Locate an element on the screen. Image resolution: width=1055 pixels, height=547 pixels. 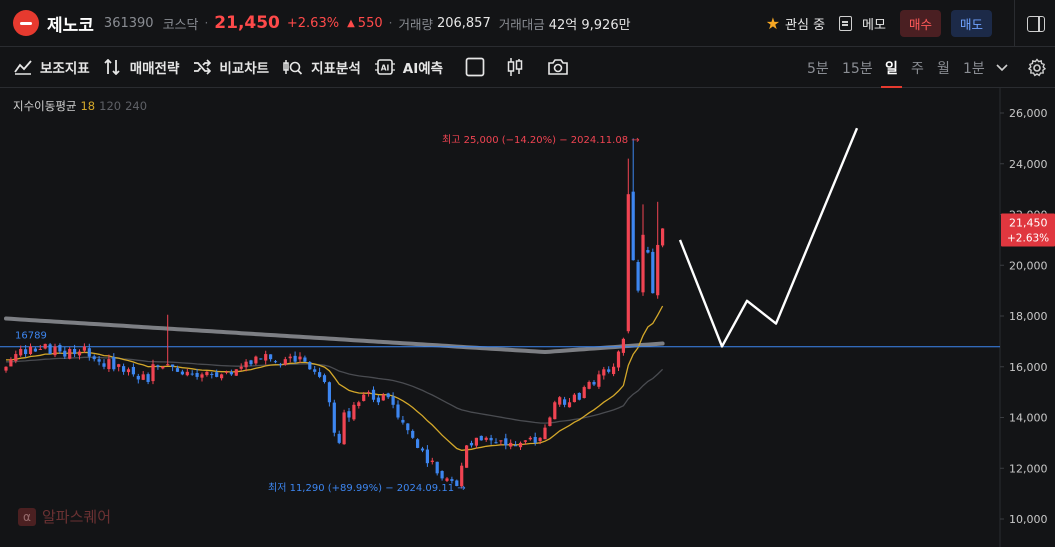
trade-value-label: 거래대금 is located at coordinates (521, 24).